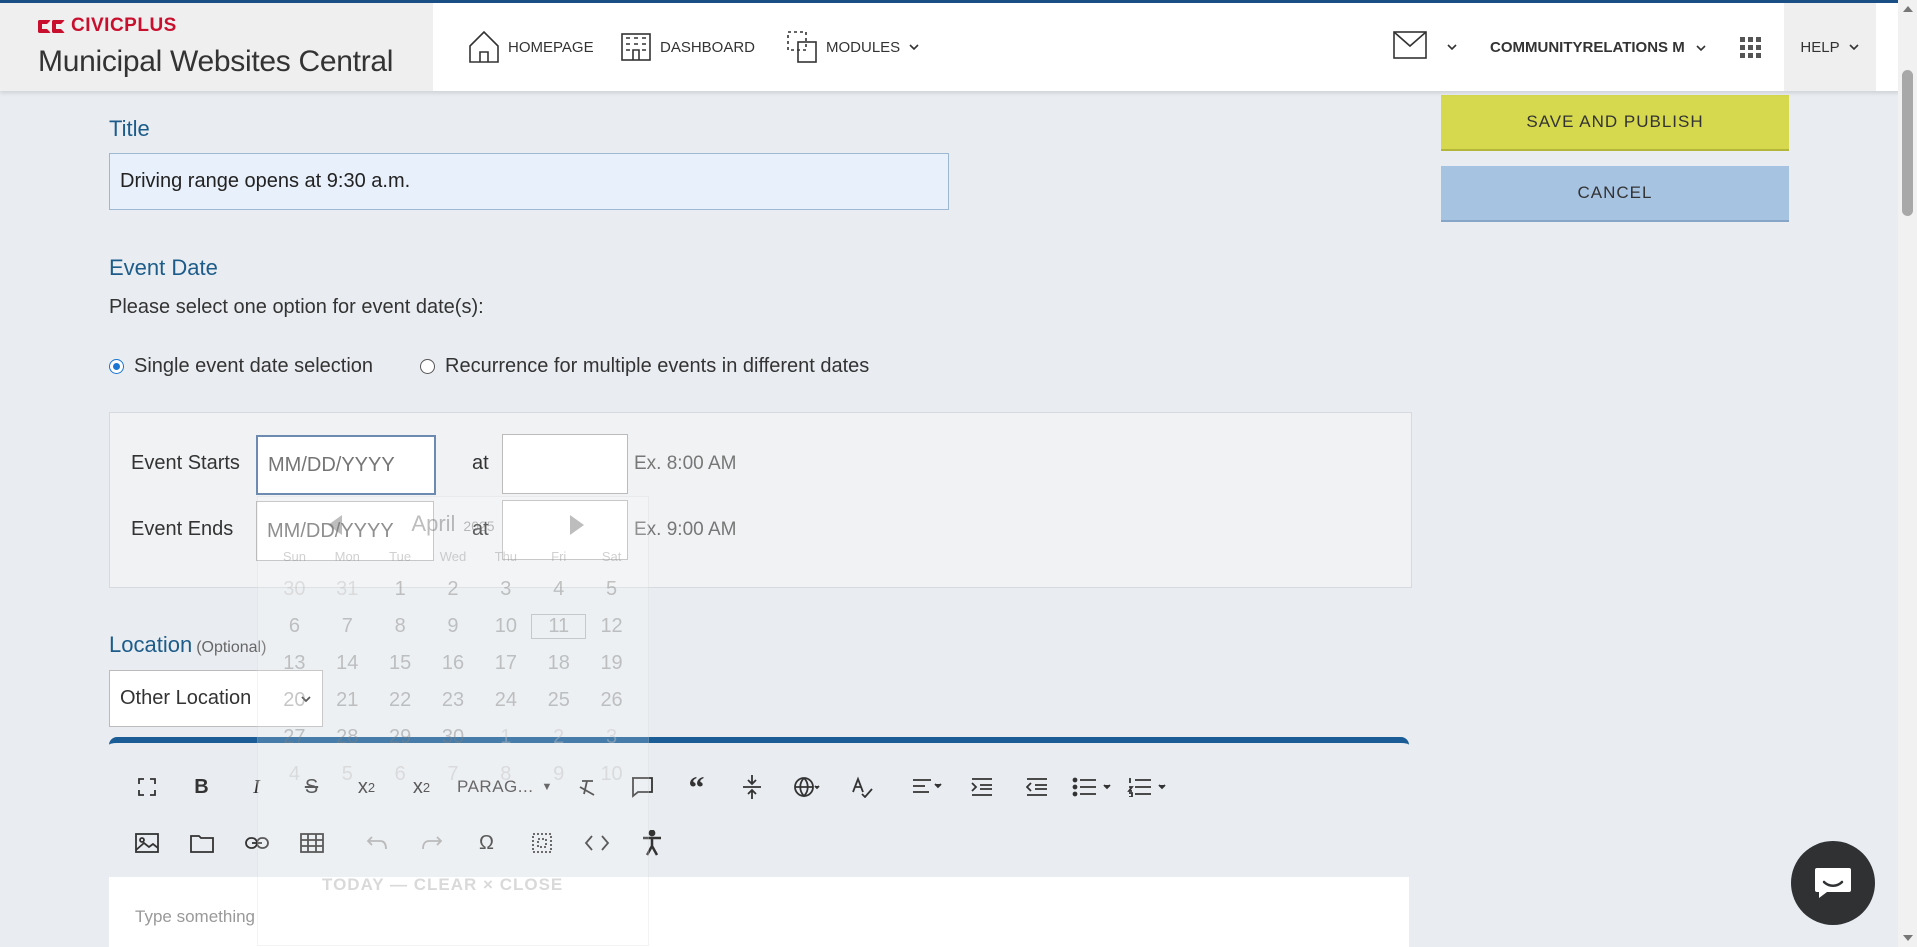  What do you see at coordinates (427, 366) in the screenshot?
I see `radio-recurrence-control` at bounding box center [427, 366].